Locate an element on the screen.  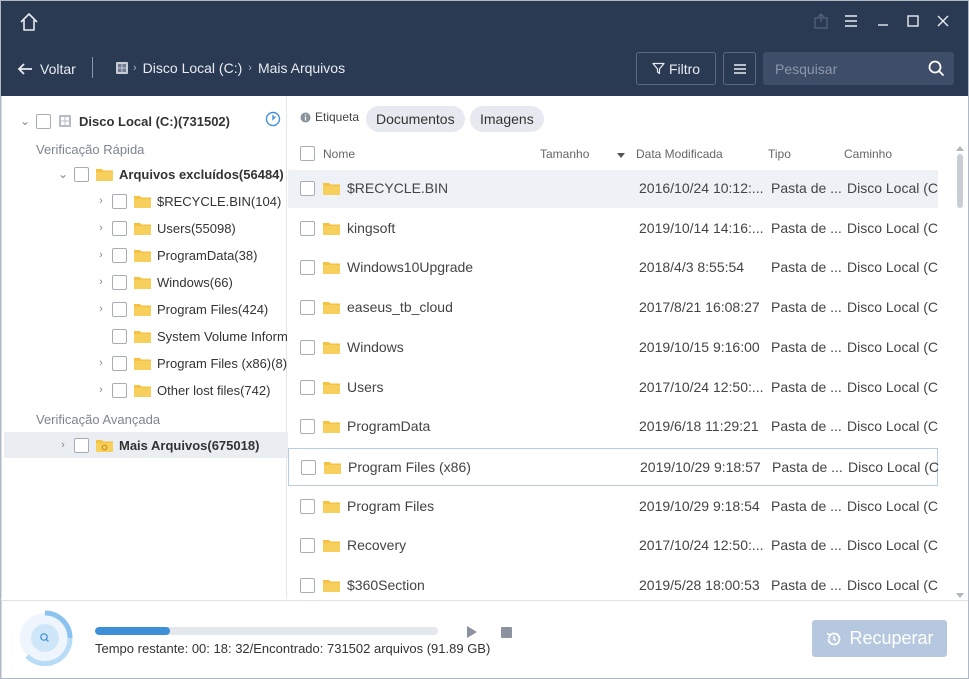
menu-icon is located at coordinates (851, 21).